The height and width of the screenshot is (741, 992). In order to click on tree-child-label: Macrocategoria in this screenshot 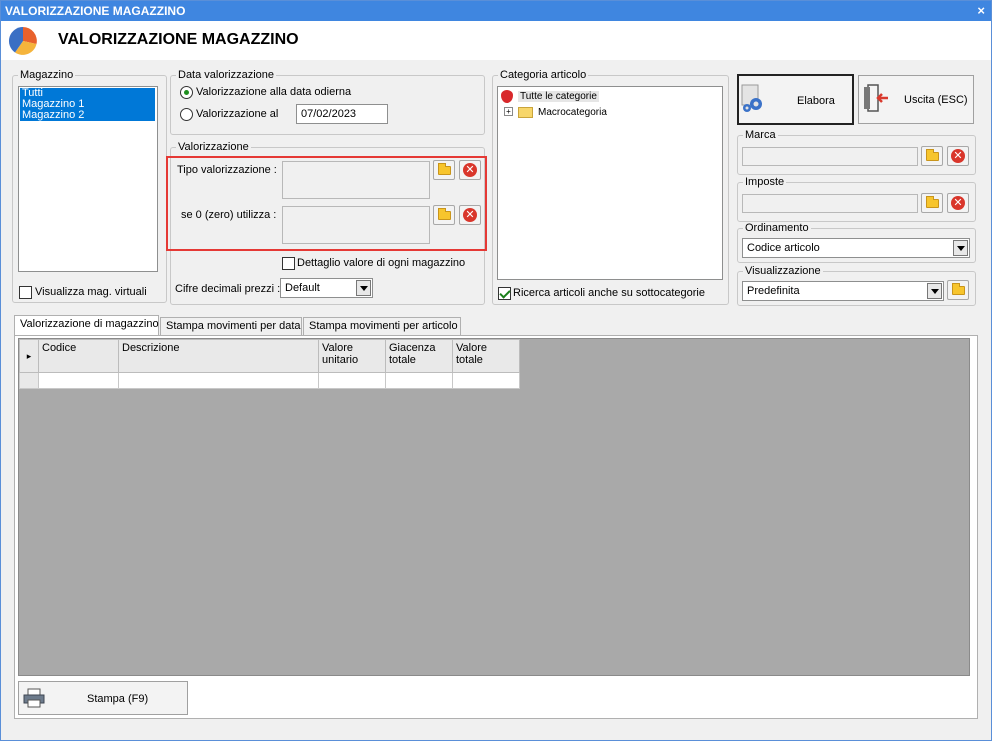, I will do `click(572, 112)`.